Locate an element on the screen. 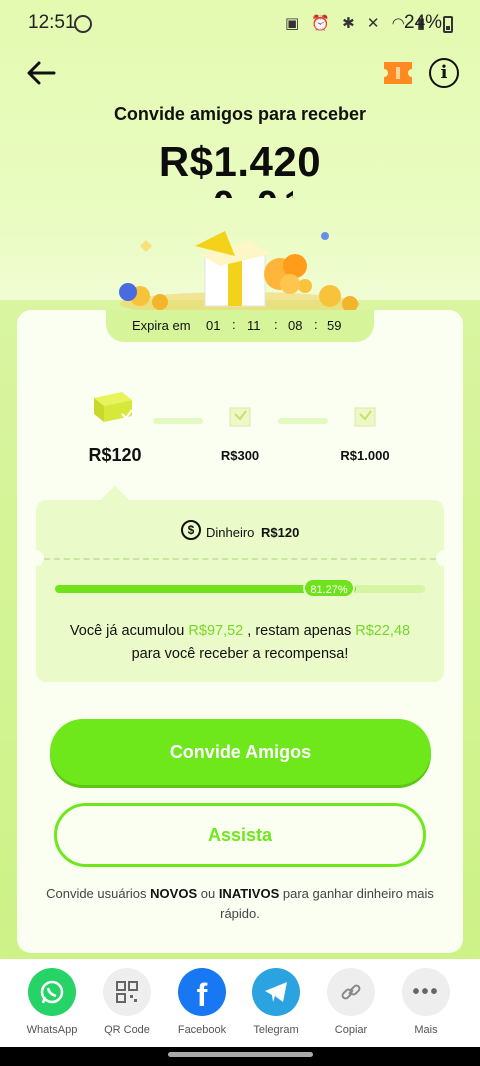 This screenshot has height=1066, width=480. reward-amount-next: 0,01 is located at coordinates (253, 193).